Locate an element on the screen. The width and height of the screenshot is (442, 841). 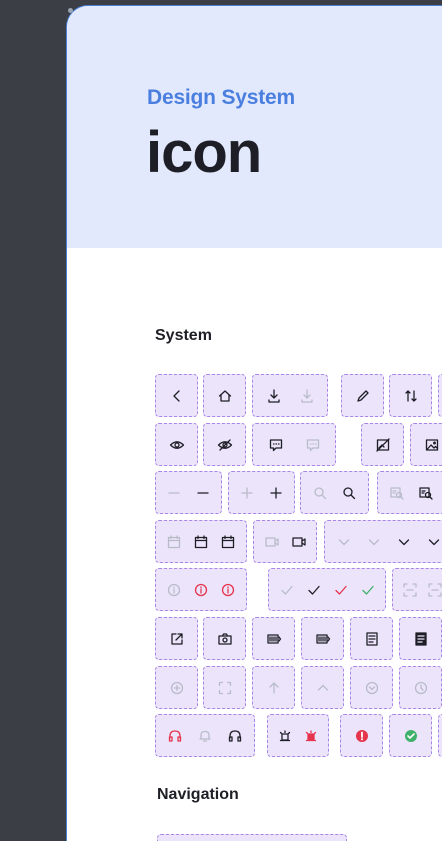
view-icon is located at coordinates (177, 445).